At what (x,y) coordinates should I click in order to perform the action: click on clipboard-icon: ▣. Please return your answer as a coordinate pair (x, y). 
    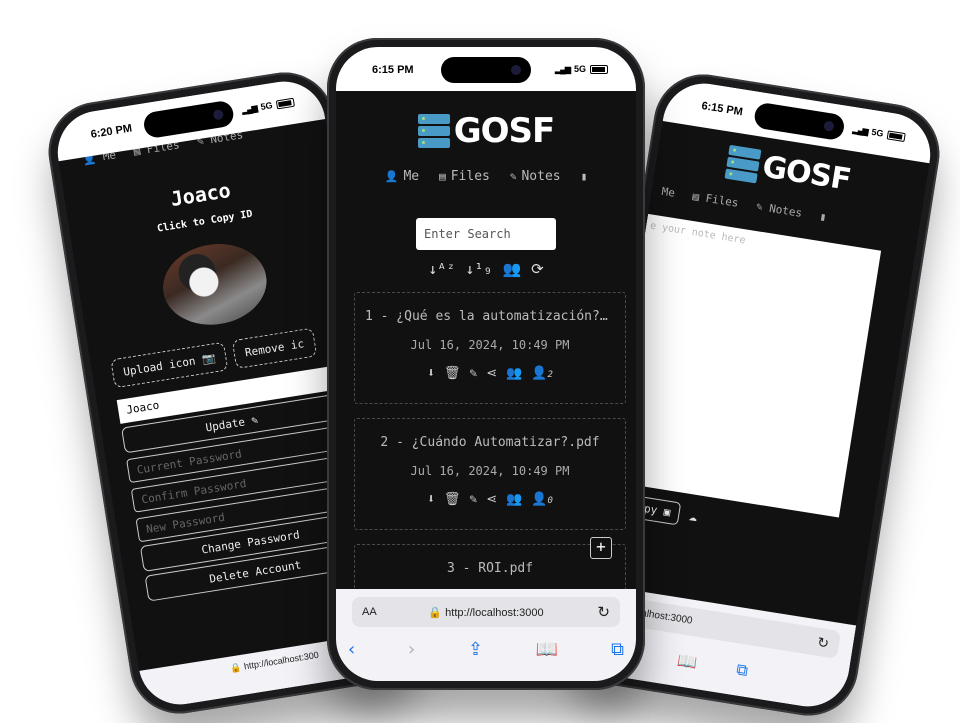
    Looking at the image, I should click on (667, 512).